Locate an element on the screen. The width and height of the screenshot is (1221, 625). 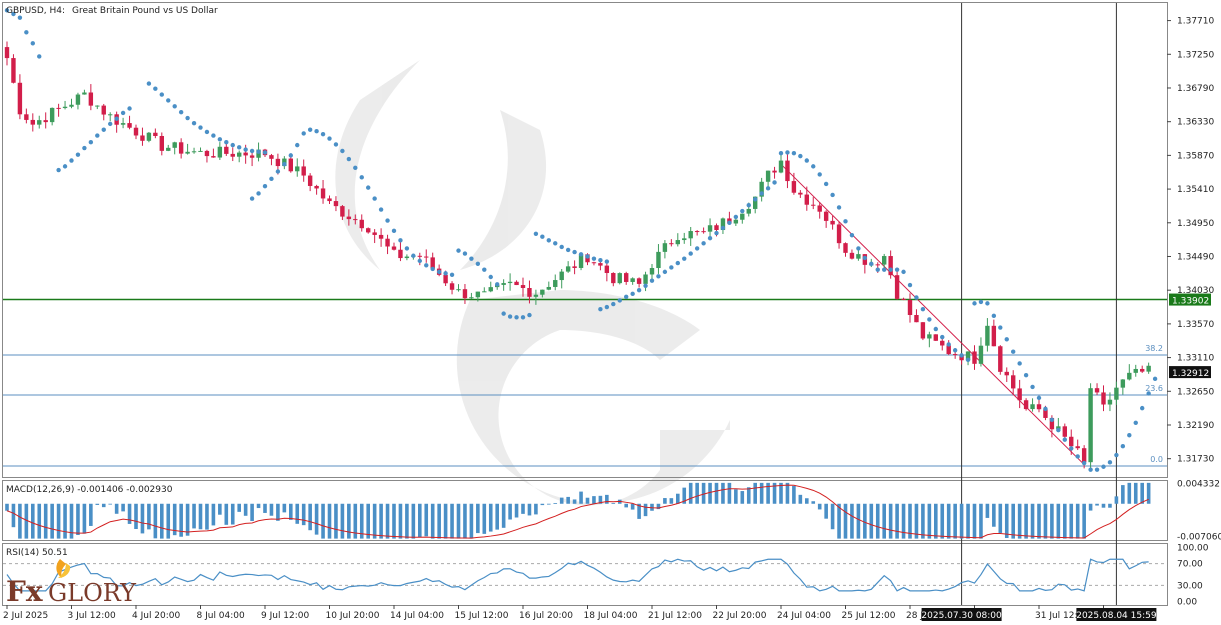
y-tick-label: 1.35410 is located at coordinates (1195, 190).